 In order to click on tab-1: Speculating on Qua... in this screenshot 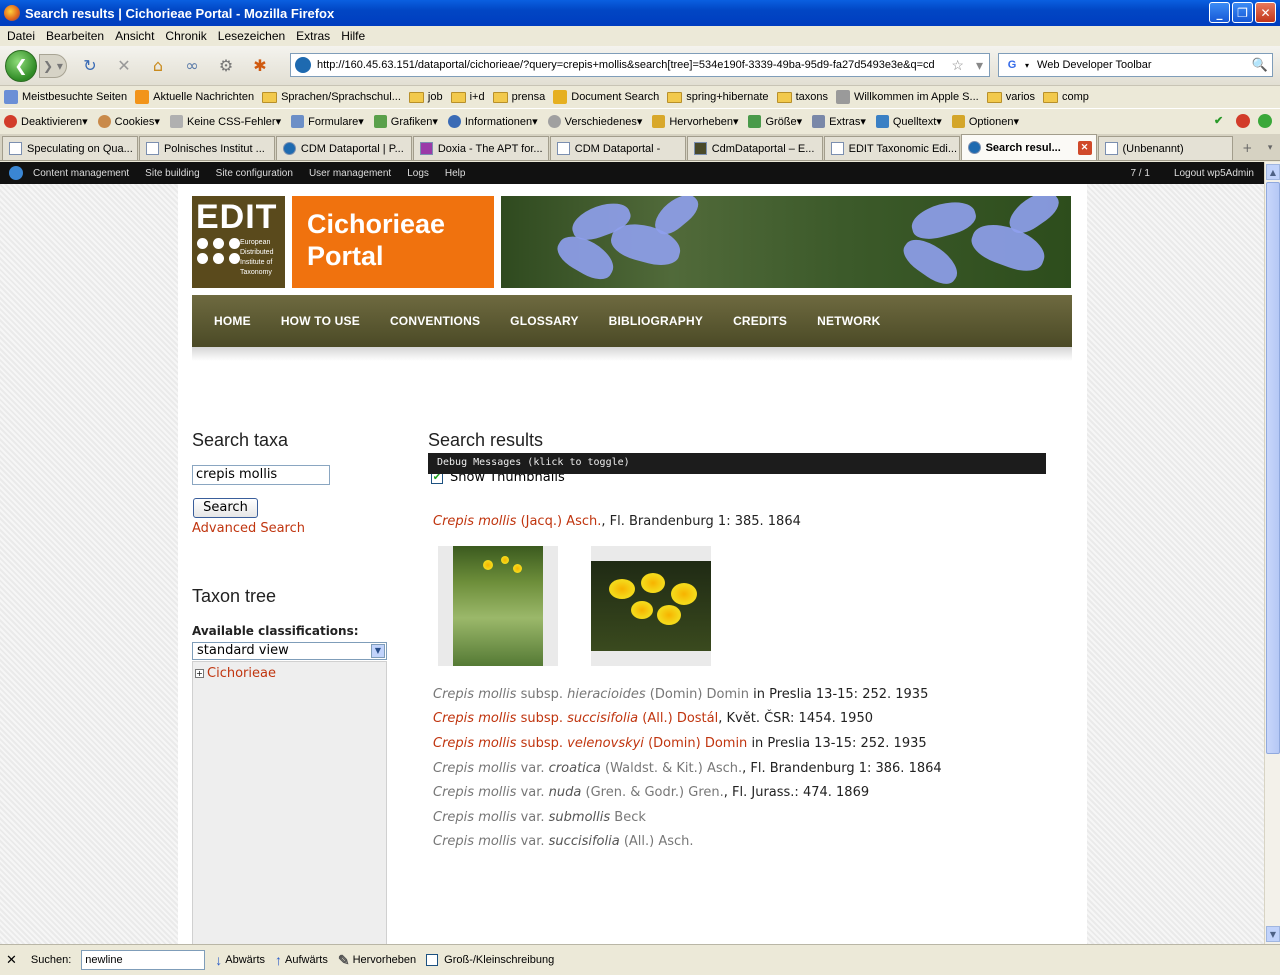, I will do `click(70, 148)`.